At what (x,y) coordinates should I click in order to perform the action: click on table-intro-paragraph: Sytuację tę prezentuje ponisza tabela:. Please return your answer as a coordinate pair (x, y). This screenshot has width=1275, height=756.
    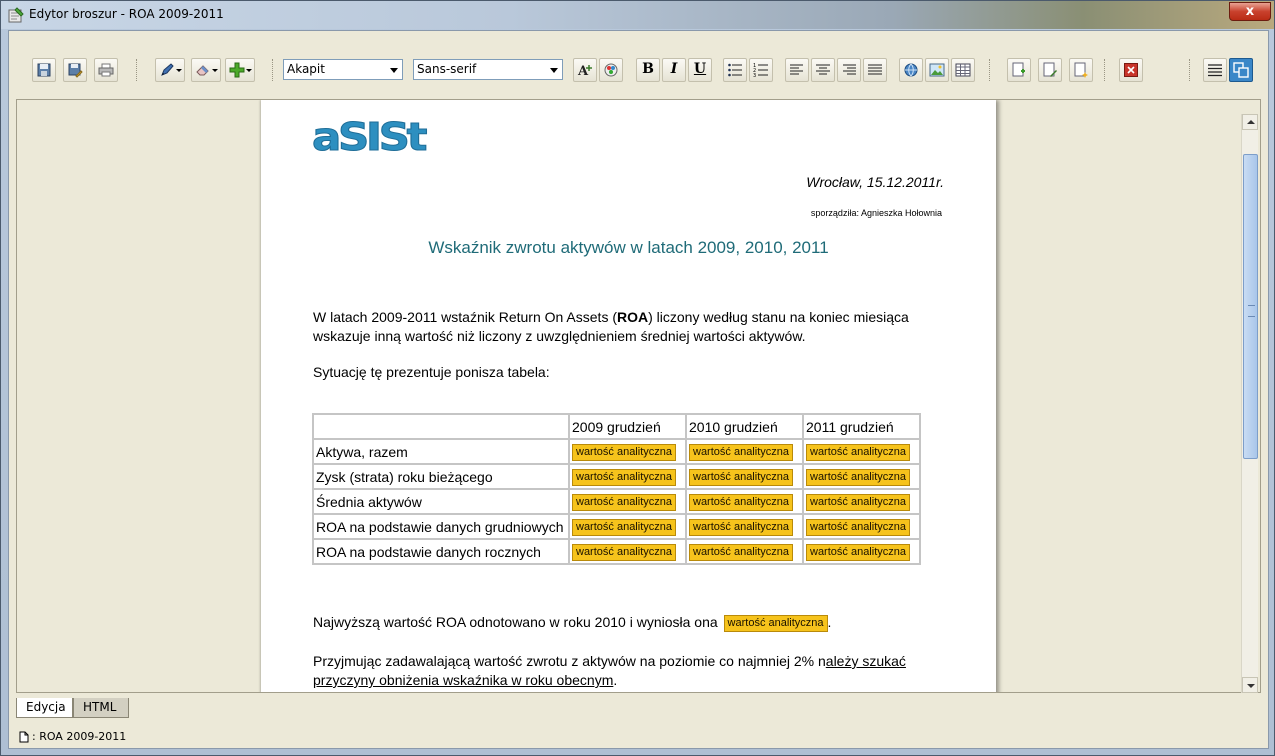
    Looking at the image, I should click on (431, 372).